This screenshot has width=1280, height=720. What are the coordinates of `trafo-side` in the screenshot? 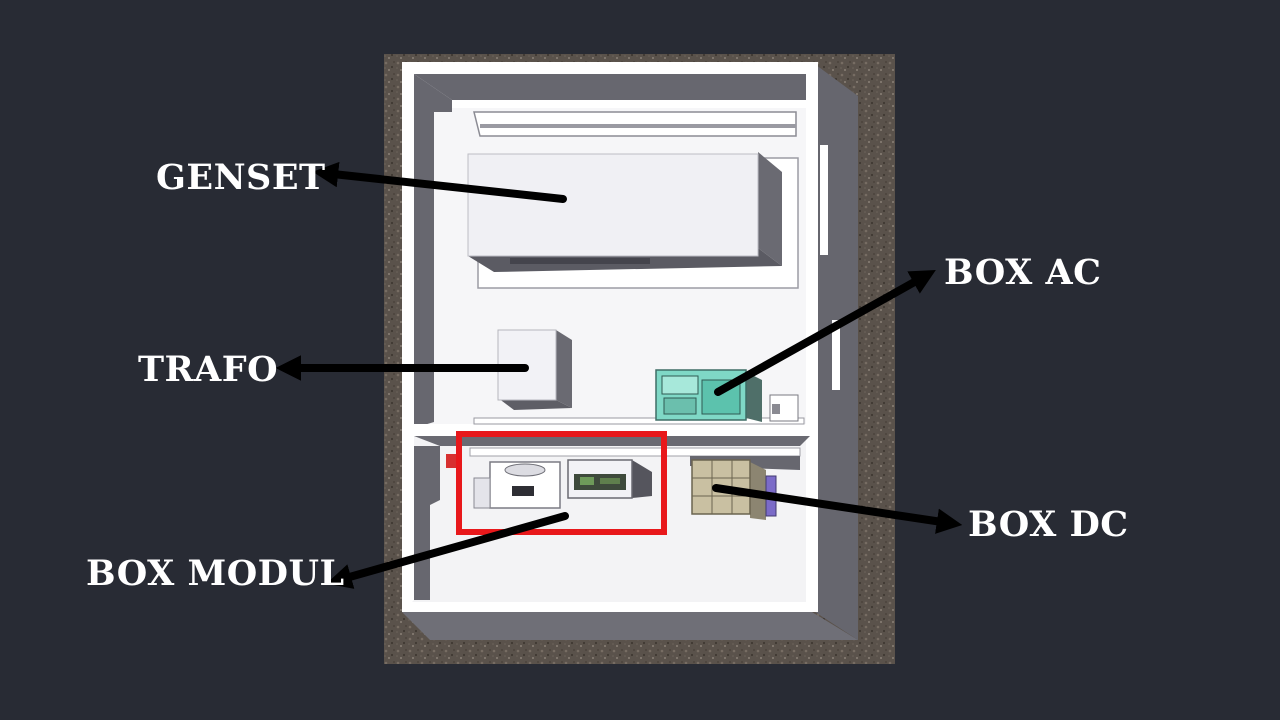 It's located at (564, 369).